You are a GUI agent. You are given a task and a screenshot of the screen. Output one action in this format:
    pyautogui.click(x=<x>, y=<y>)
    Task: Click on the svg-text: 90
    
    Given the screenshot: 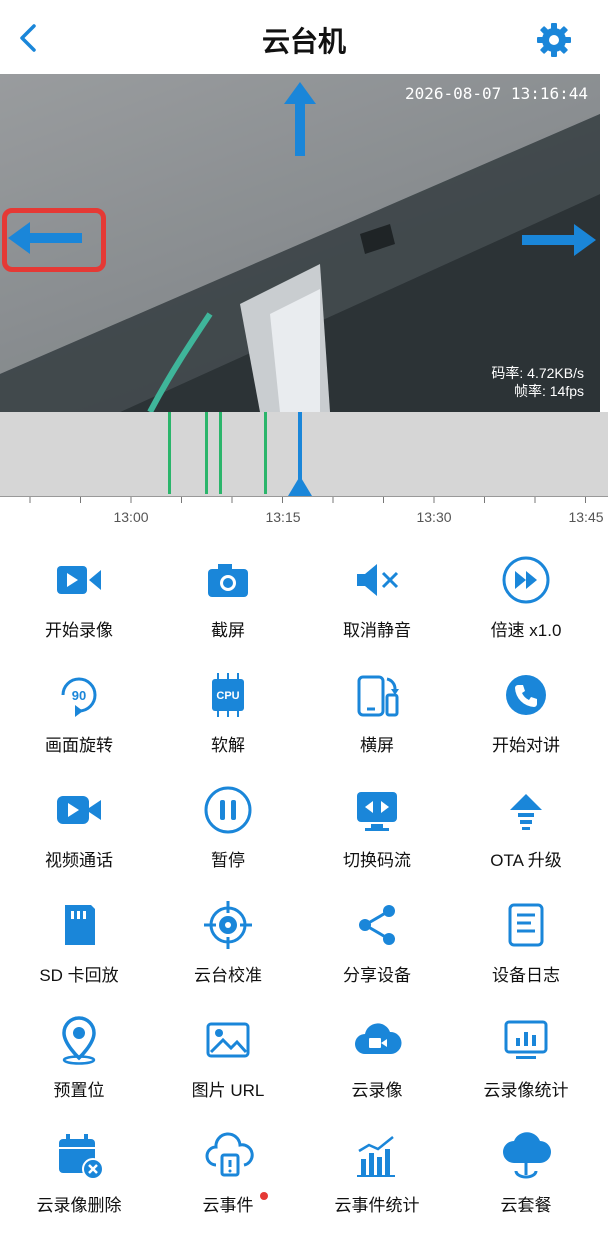 What is the action you would take?
    pyautogui.click(x=79, y=695)
    